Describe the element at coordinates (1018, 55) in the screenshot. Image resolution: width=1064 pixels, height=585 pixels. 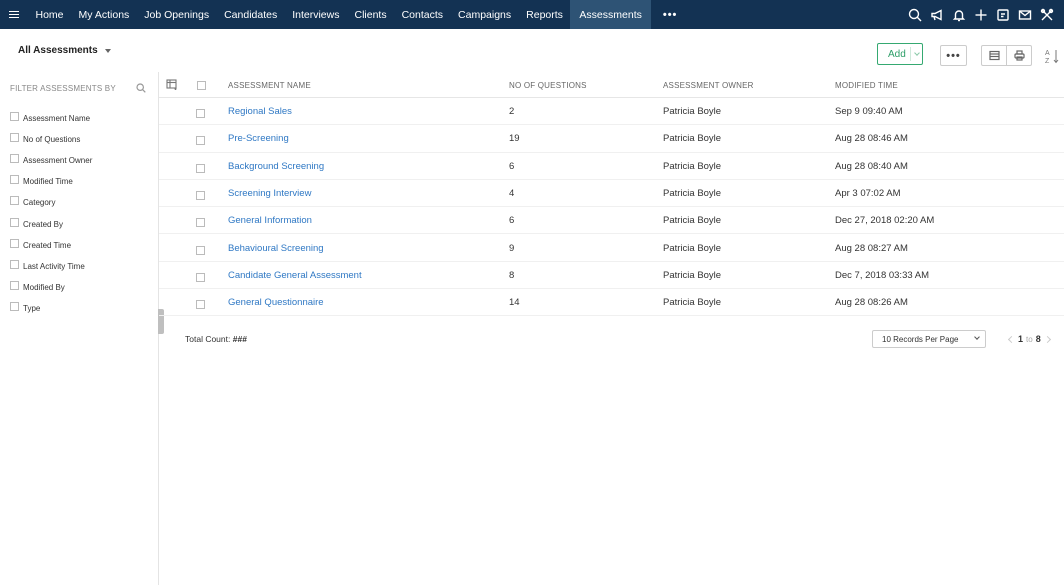
I see `print-icon` at that location.